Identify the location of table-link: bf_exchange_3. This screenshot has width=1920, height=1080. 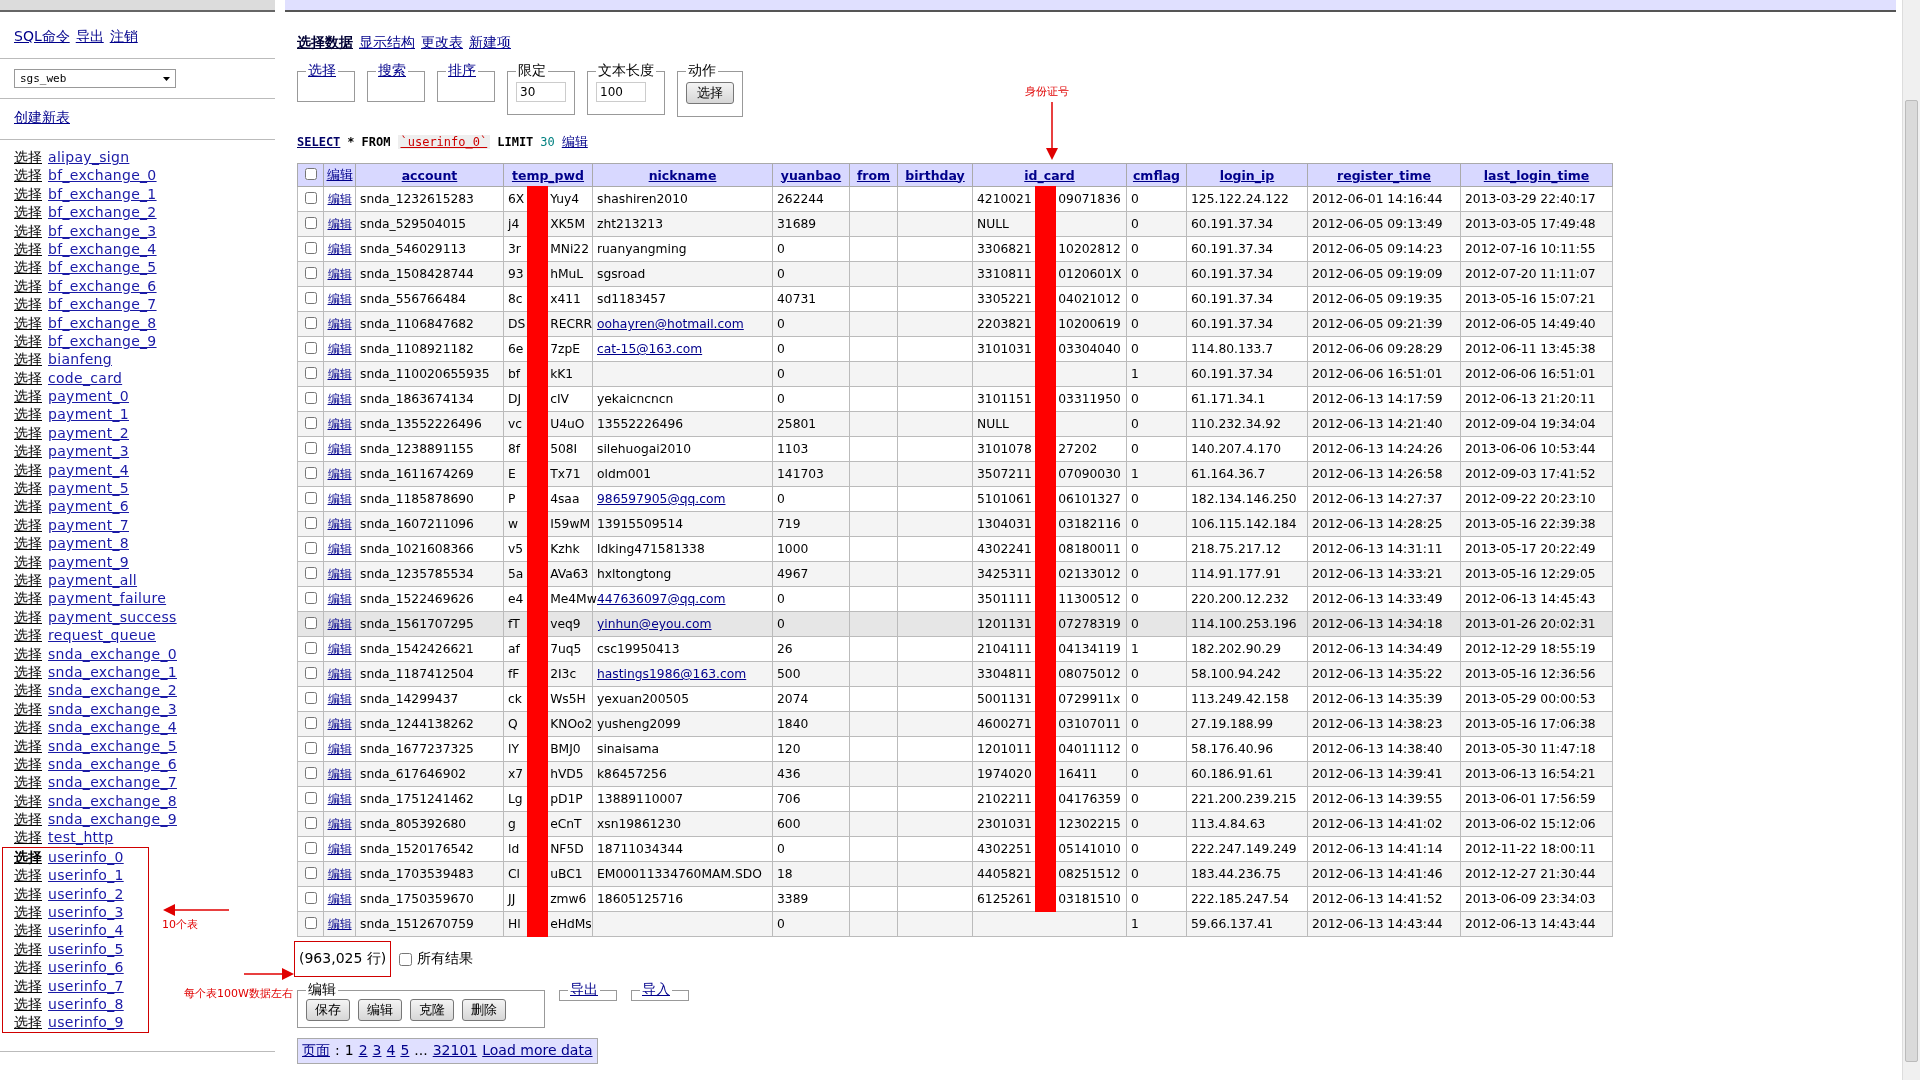
(102, 230).